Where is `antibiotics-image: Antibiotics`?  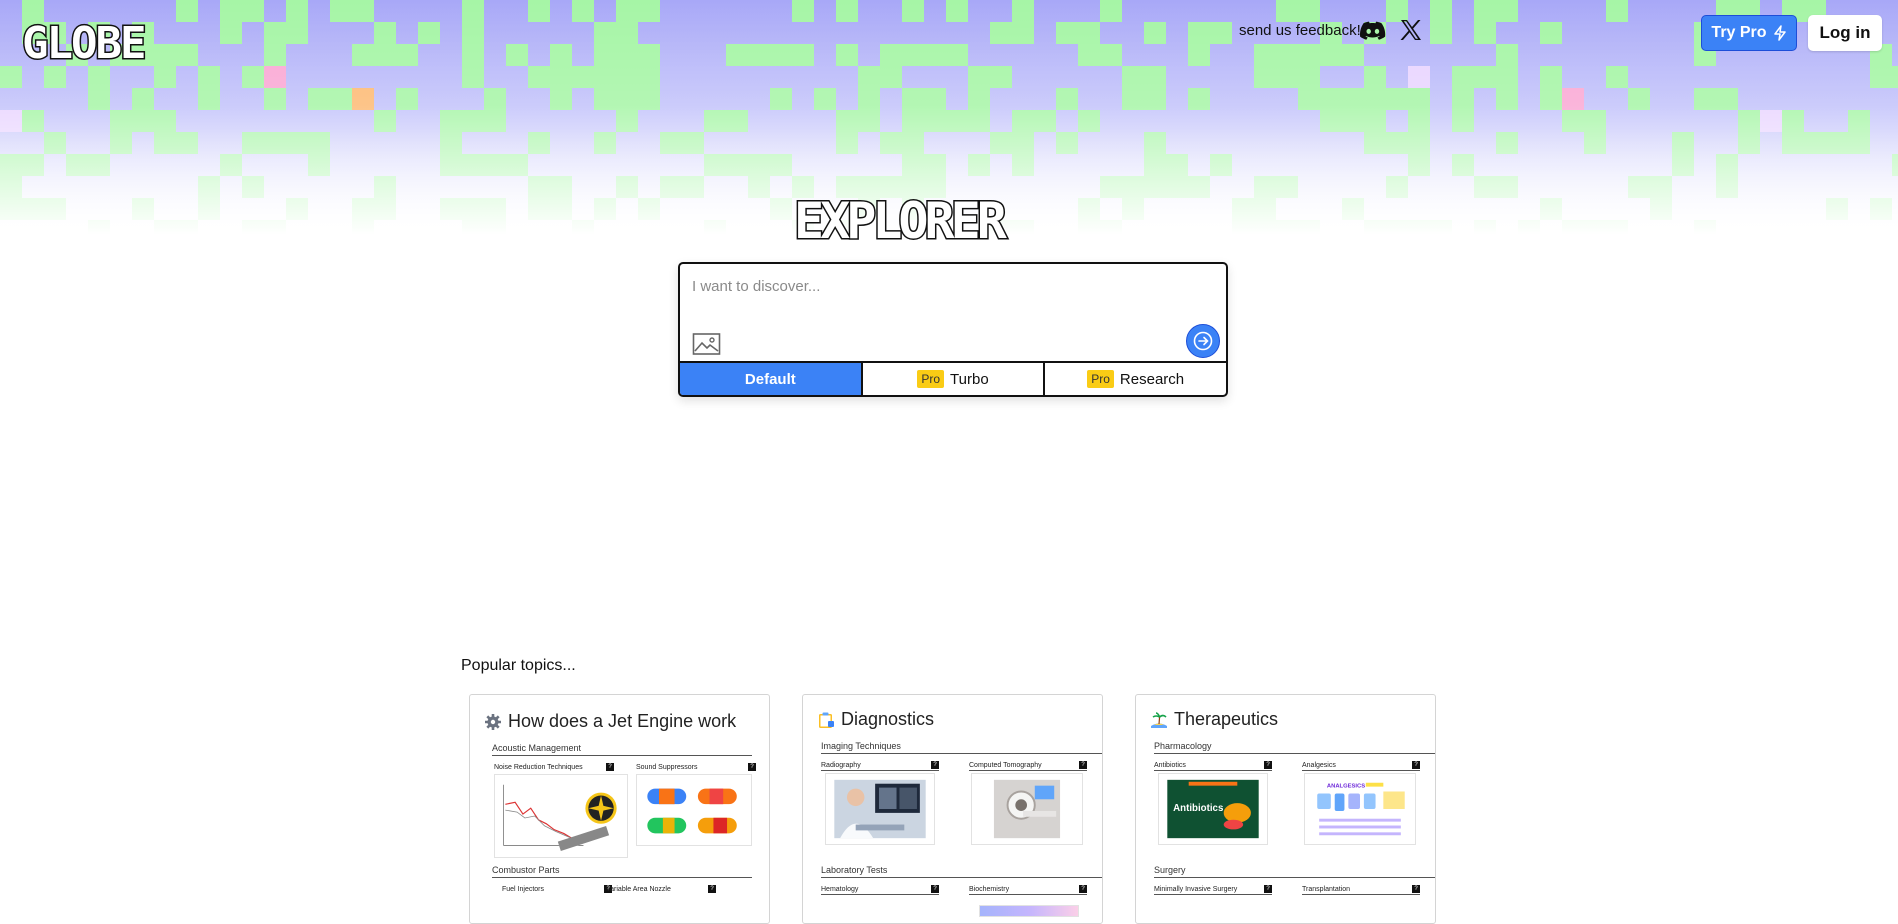
antibiotics-image: Antibiotics is located at coordinates (1213, 809).